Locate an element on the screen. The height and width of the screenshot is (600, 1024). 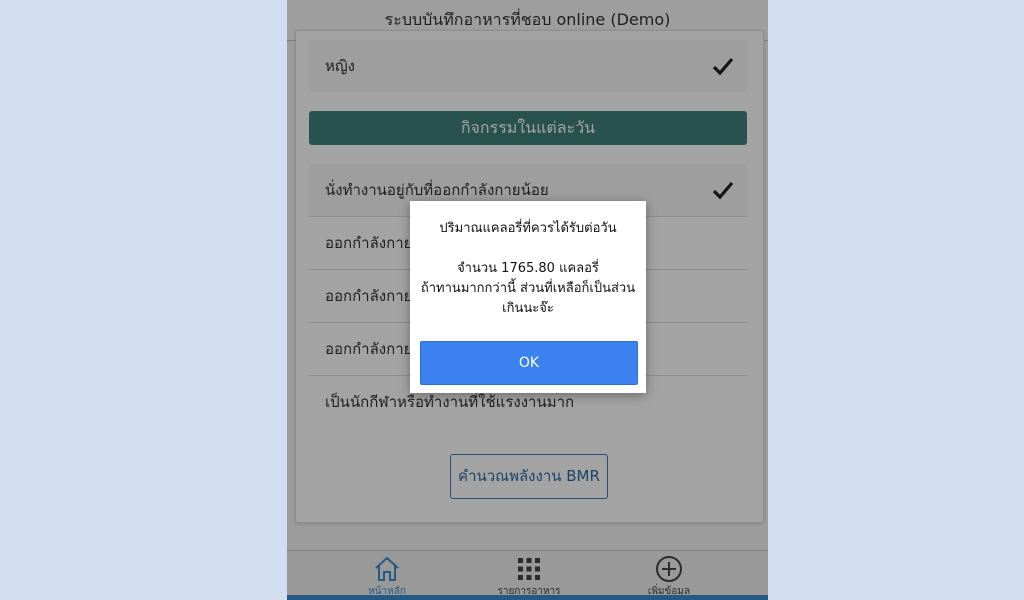
dialog-calorie-amount: จำนวน 1765.80 แคลอรี่ is located at coordinates (528, 268).